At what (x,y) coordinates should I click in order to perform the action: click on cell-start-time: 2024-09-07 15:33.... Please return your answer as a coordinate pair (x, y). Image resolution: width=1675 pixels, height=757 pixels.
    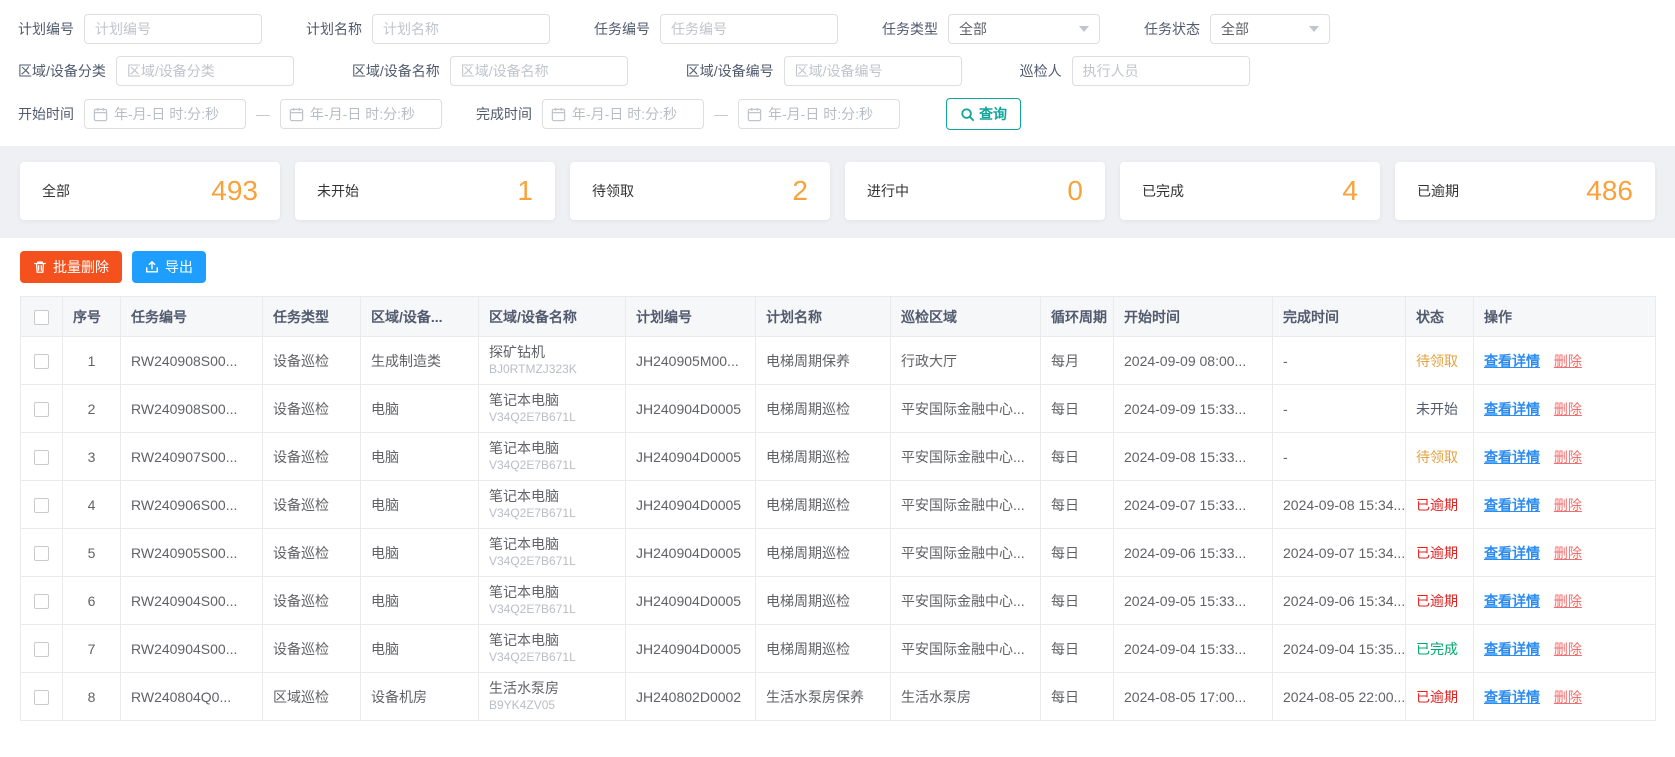
    Looking at the image, I should click on (1193, 504).